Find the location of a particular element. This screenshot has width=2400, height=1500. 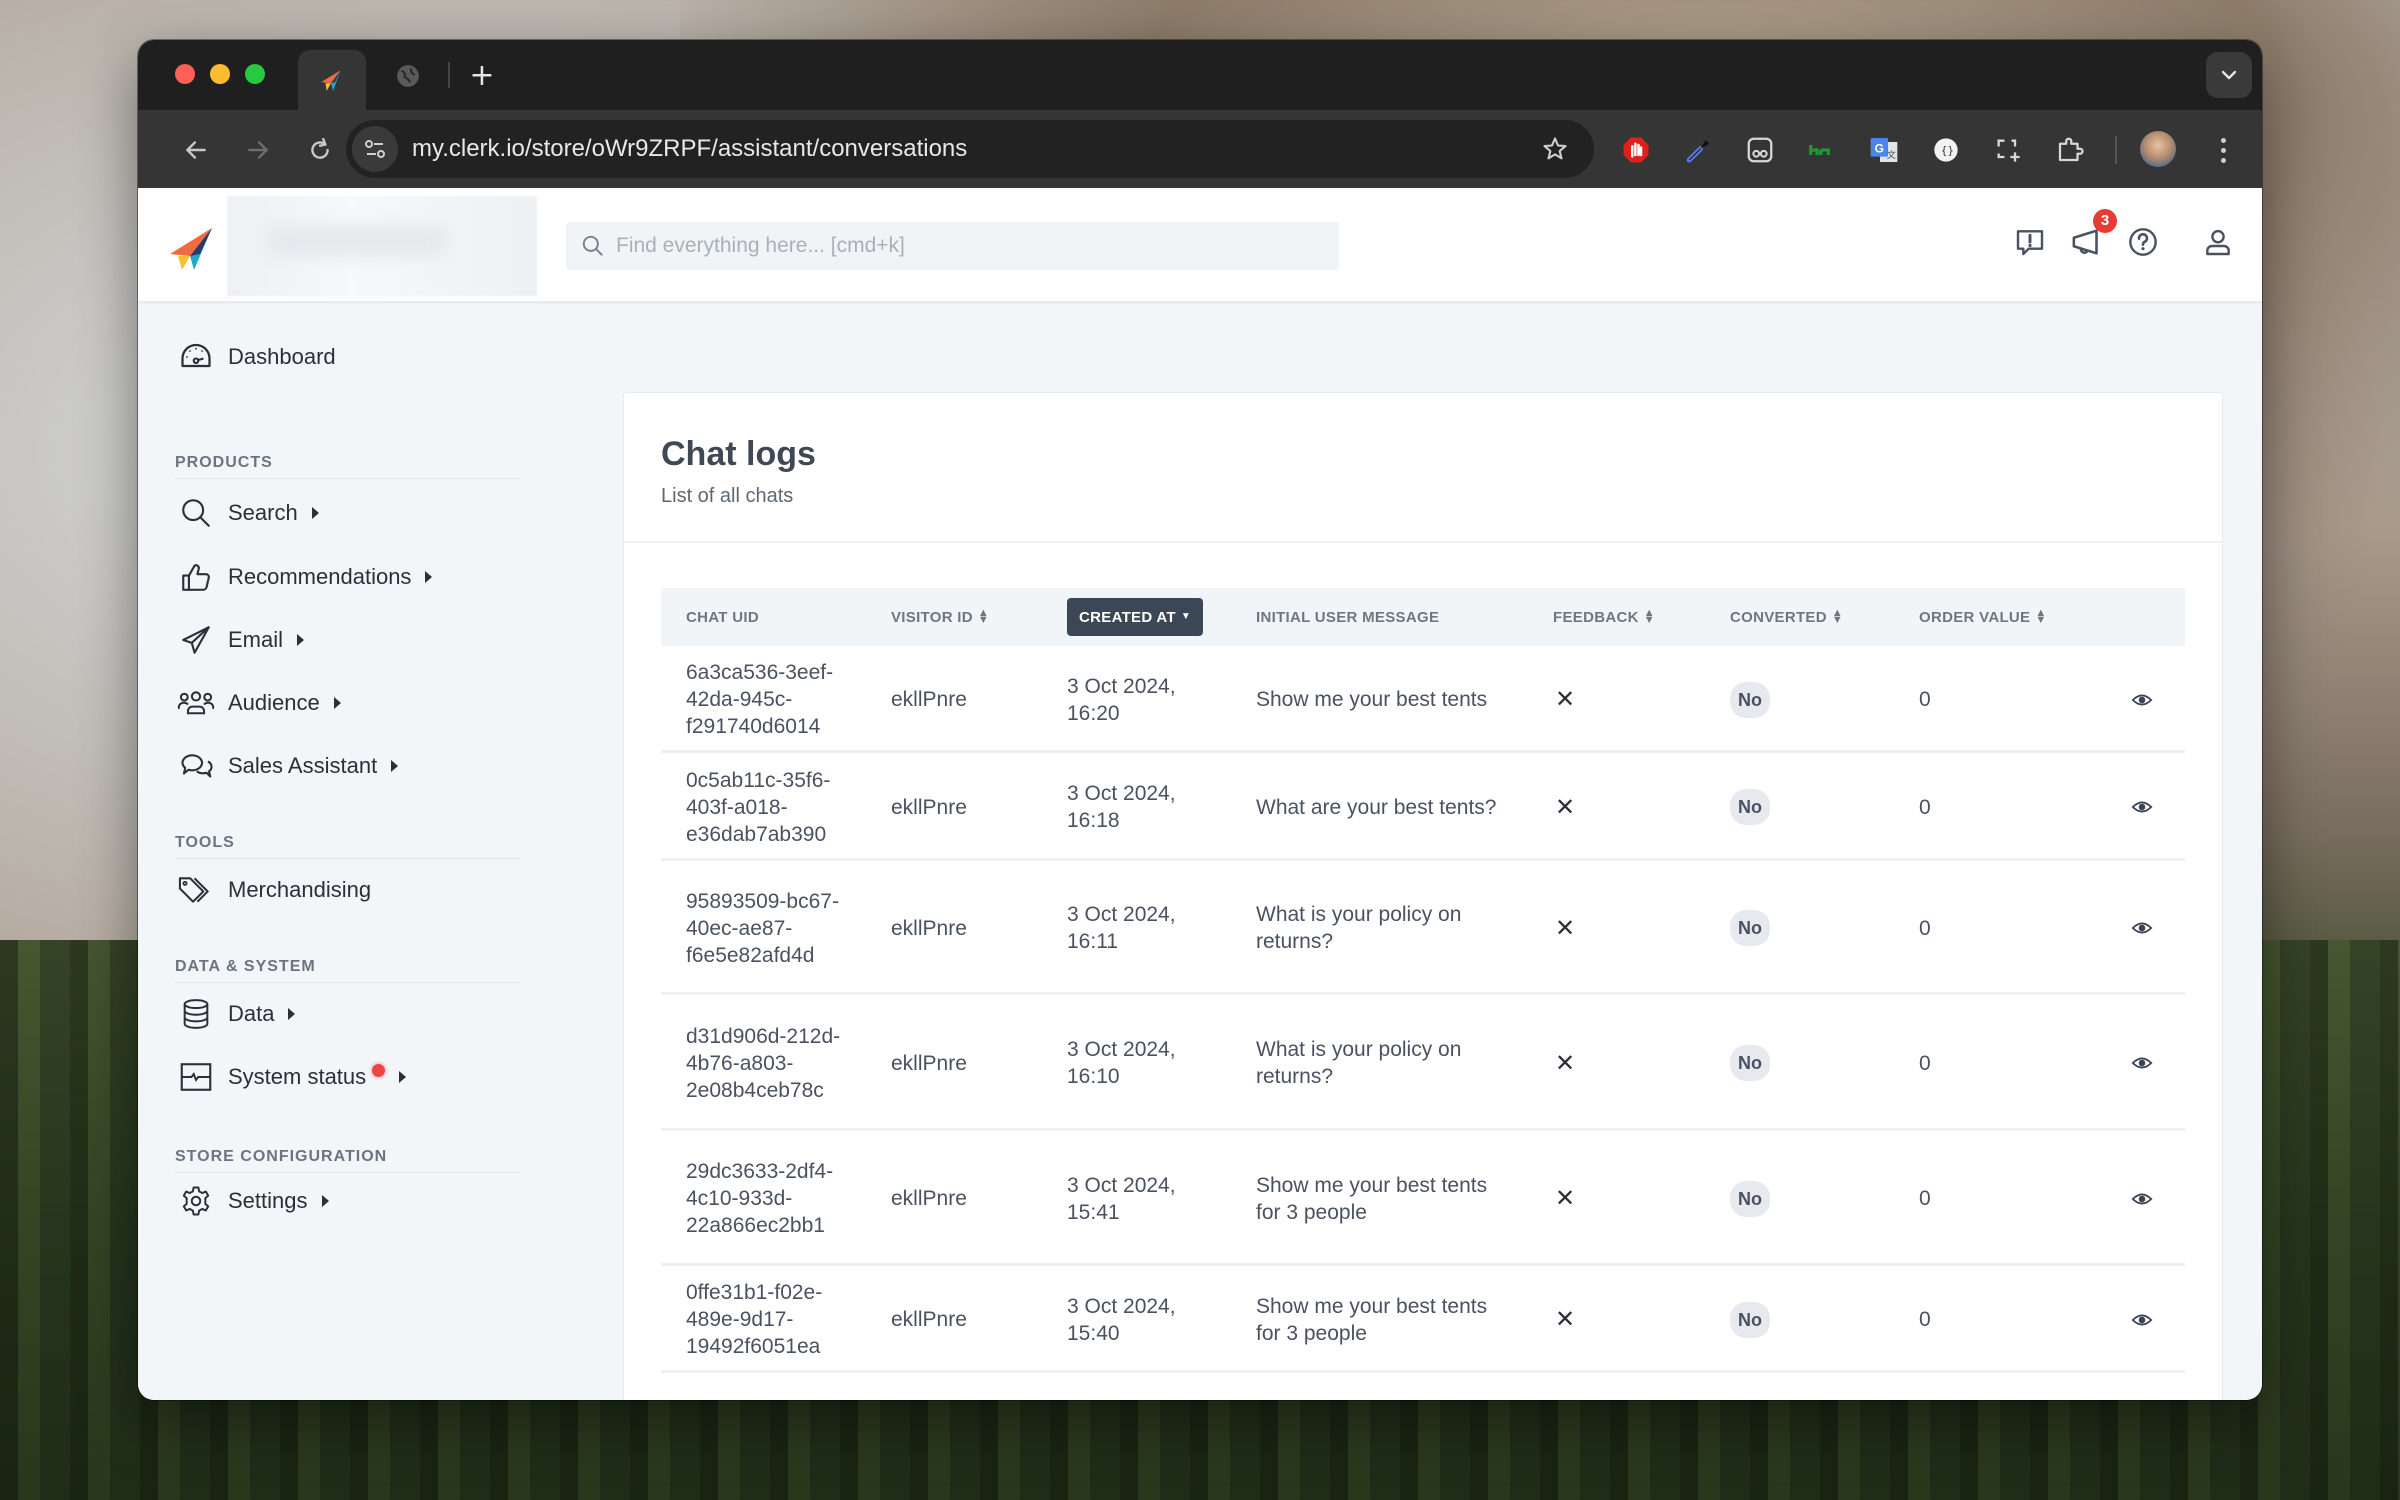

sidebar-item-search: Search is located at coordinates (247, 513).